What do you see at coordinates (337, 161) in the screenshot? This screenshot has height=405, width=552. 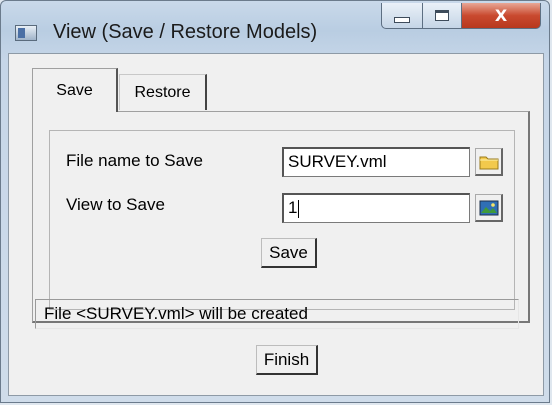 I see `file-name-value: SURVEY.vml` at bounding box center [337, 161].